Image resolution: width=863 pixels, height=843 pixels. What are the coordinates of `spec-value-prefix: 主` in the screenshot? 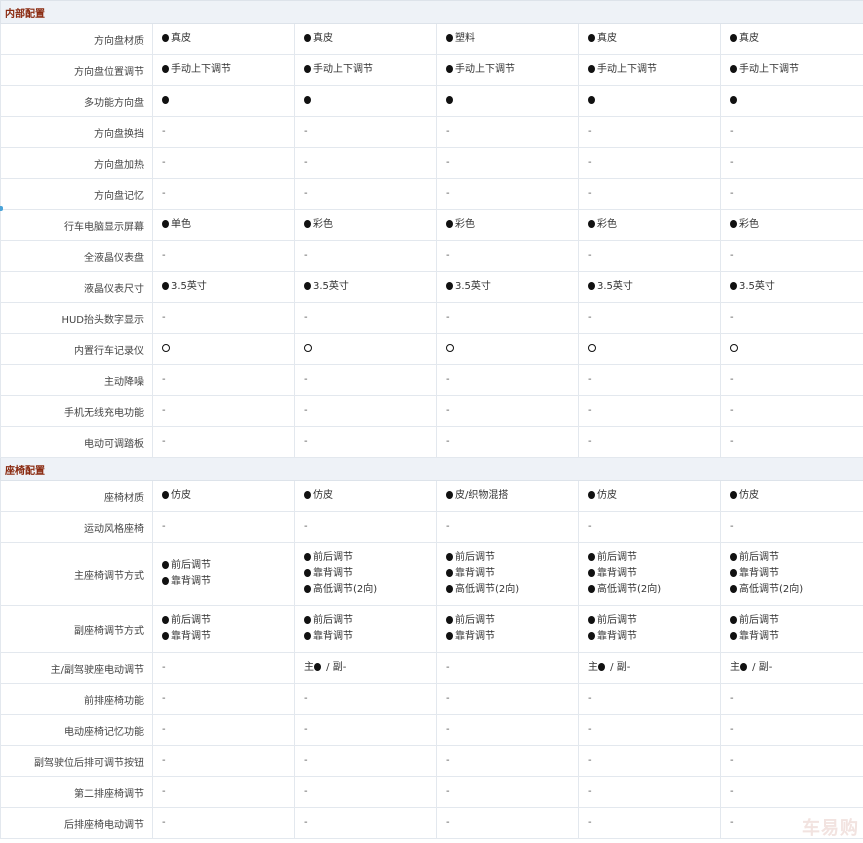 It's located at (735, 667).